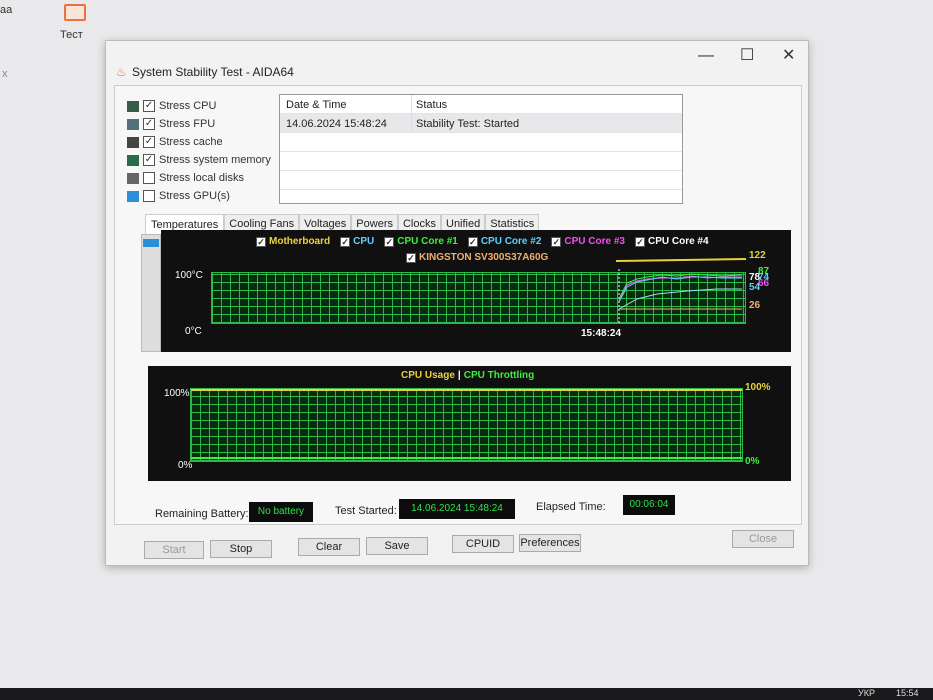 The height and width of the screenshot is (700, 933). Describe the element at coordinates (468, 124) in the screenshot. I see `log-status: Stability Test: Started` at that location.